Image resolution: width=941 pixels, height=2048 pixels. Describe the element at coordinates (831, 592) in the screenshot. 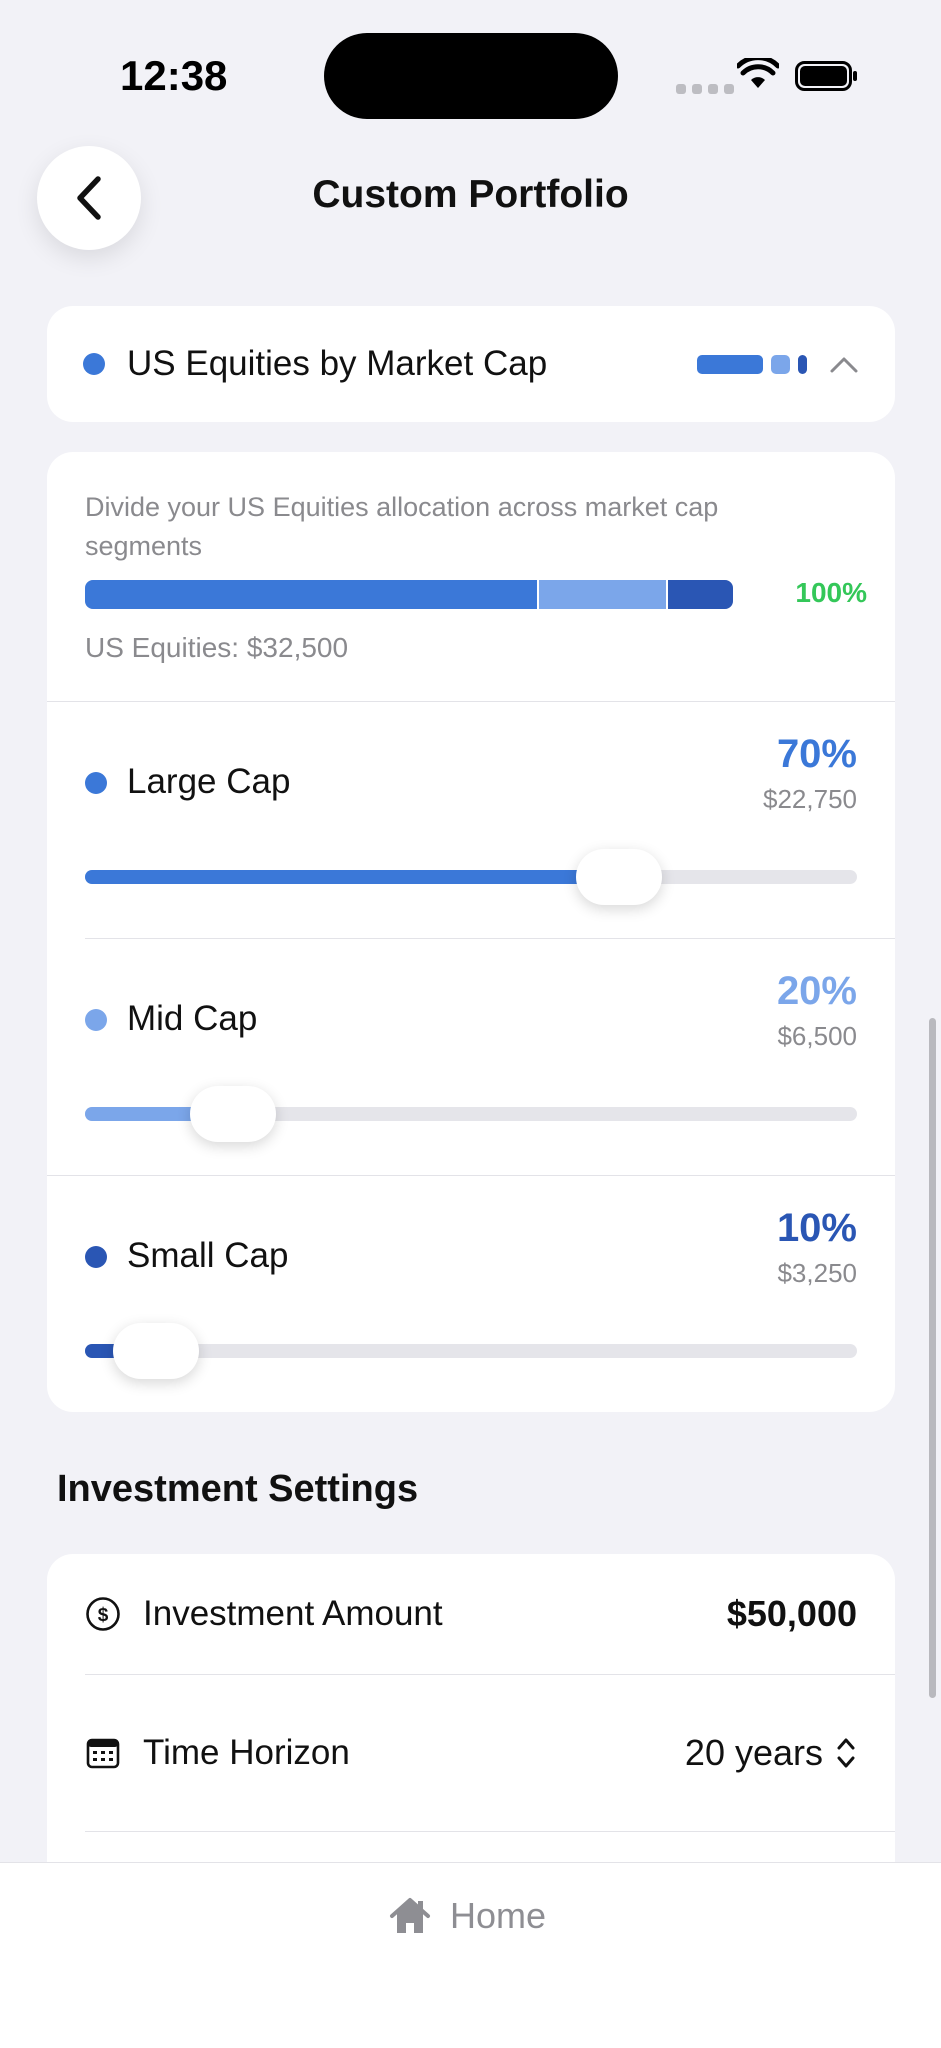

I see `total-percent: 100%` at that location.